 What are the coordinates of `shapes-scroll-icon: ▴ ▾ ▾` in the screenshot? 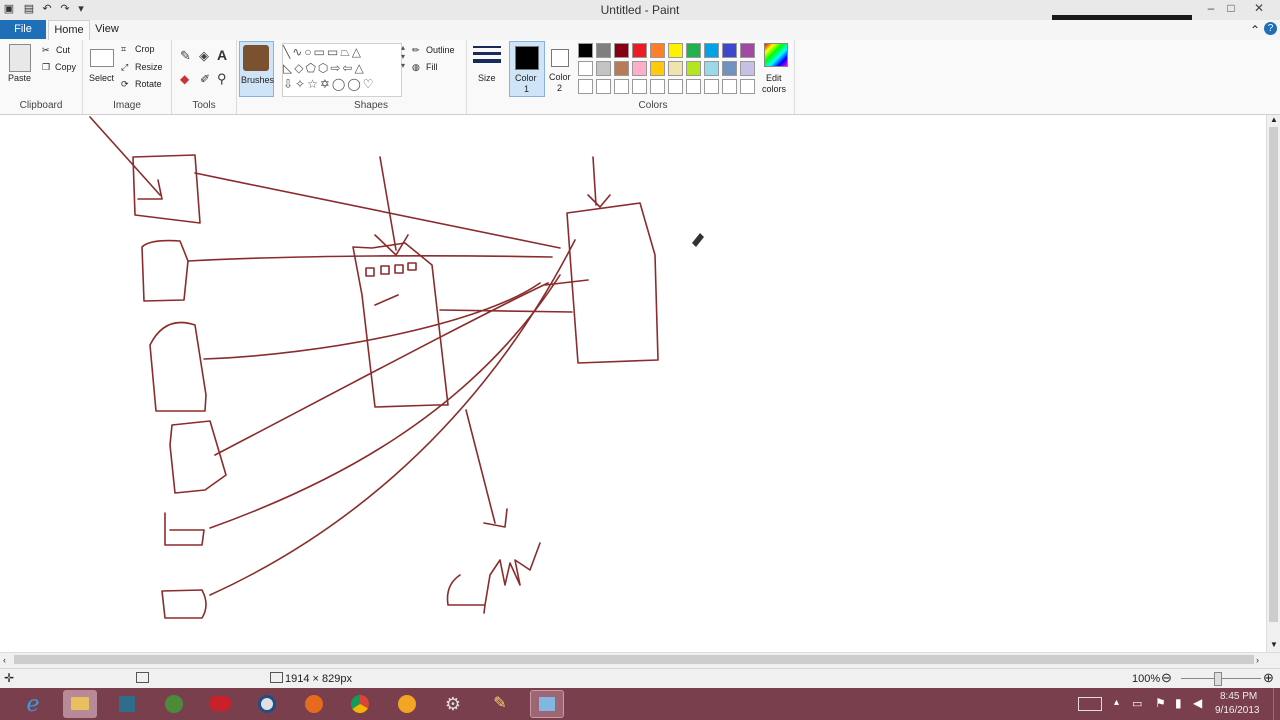 It's located at (403, 56).